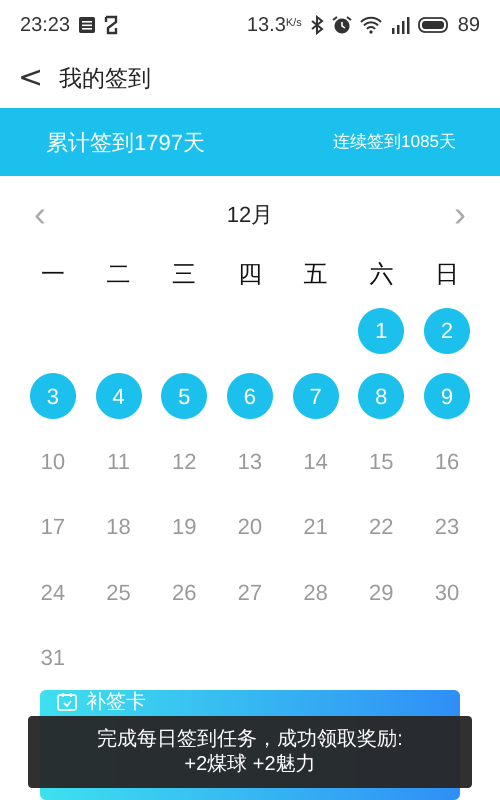  I want to click on signed-day: 5, so click(184, 396).